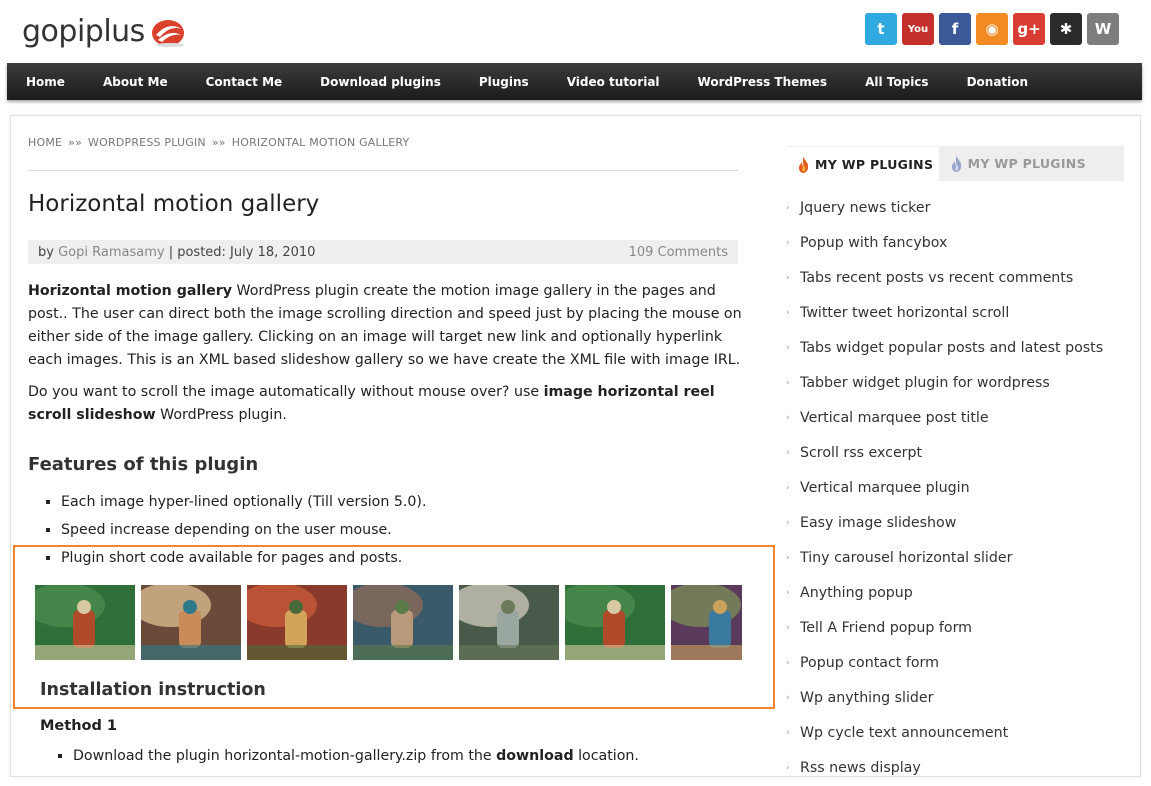 The width and height of the screenshot is (1151, 786). What do you see at coordinates (944, 768) in the screenshot?
I see `sidebar-plugin-link: › Rss news display` at bounding box center [944, 768].